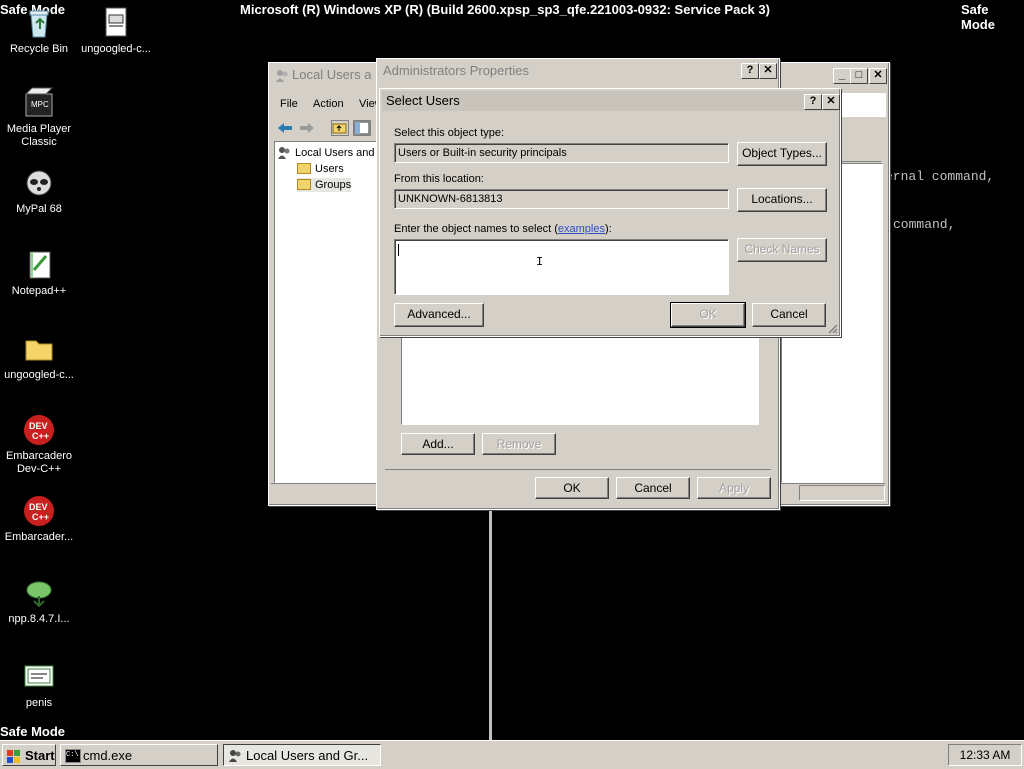 The image size is (1024, 769). Describe the element at coordinates (304, 184) in the screenshot. I see `open-folder-icon` at that location.